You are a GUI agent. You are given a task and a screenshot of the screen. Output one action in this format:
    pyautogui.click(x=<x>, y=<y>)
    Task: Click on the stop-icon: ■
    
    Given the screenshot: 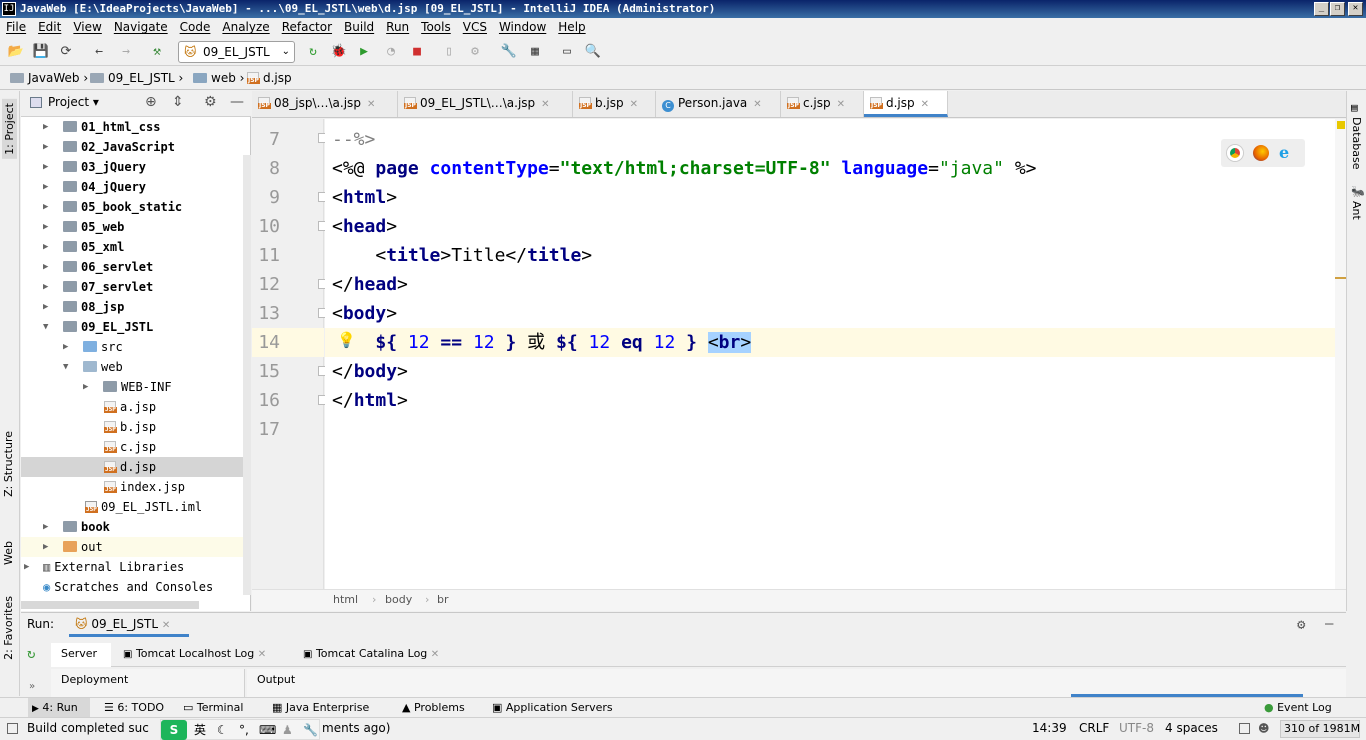 What is the action you would take?
    pyautogui.click(x=417, y=52)
    